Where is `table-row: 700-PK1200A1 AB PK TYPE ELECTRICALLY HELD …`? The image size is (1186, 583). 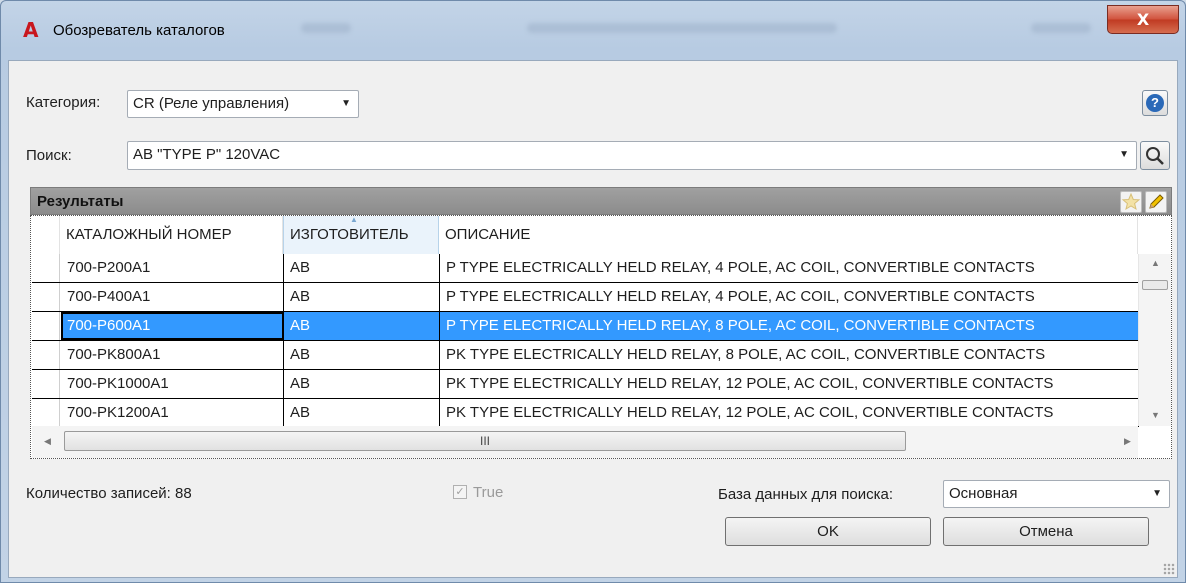 table-row: 700-PK1200A1 AB PK TYPE ELECTRICALLY HELD … is located at coordinates (585, 413).